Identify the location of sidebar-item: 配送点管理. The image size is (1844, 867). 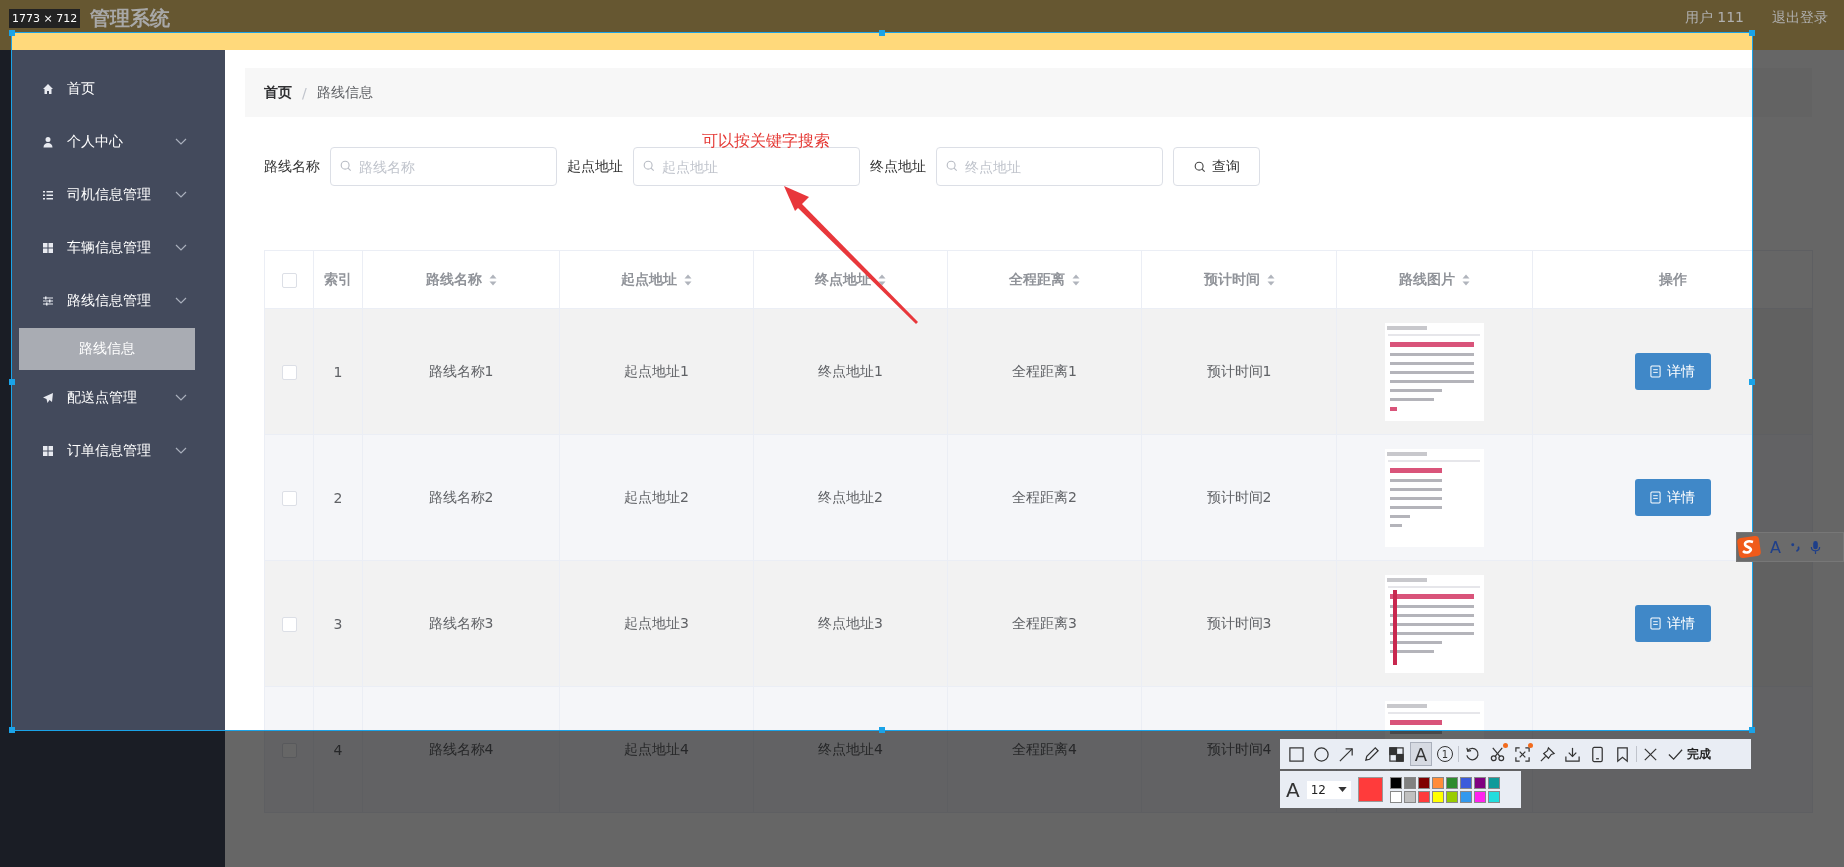
(112, 397).